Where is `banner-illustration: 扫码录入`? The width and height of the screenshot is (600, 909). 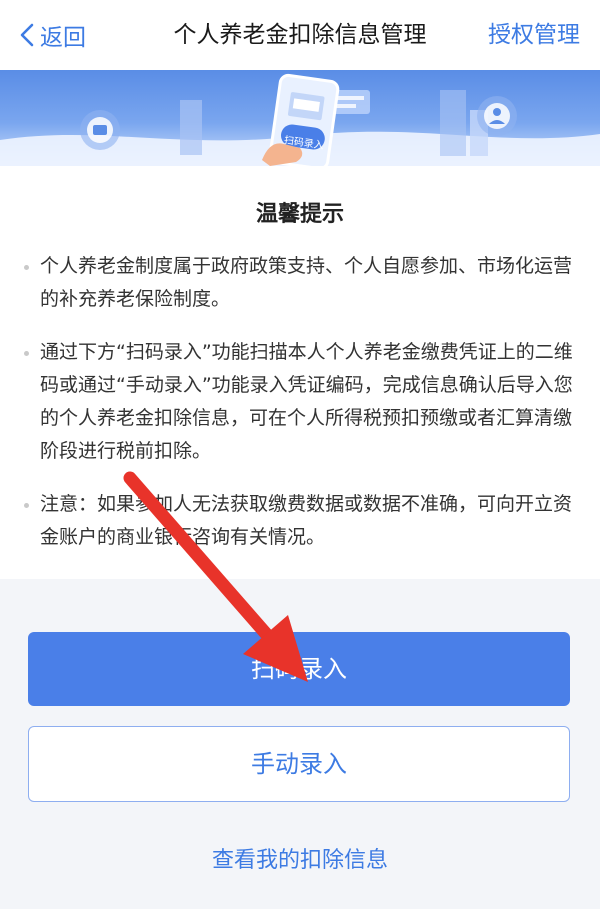
banner-illustration: 扫码录入 is located at coordinates (300, 118).